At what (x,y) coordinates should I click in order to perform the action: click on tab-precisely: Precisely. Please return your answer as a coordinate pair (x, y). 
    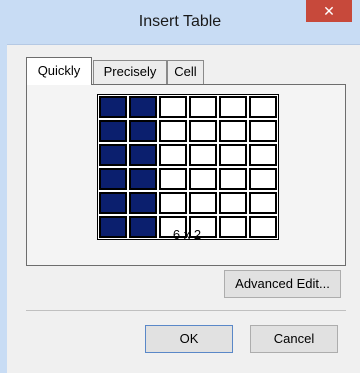
    Looking at the image, I should click on (130, 72).